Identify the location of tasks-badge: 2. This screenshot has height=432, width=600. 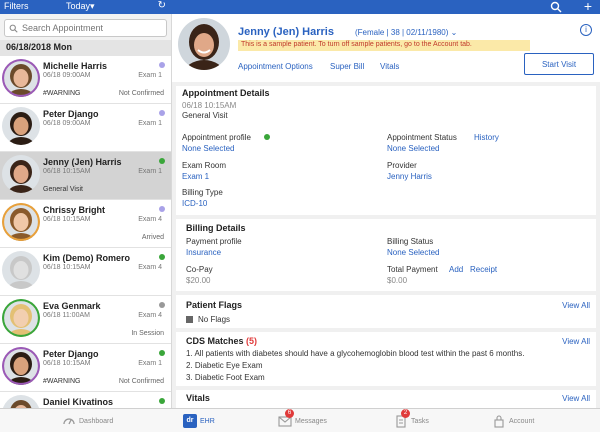
(405, 413).